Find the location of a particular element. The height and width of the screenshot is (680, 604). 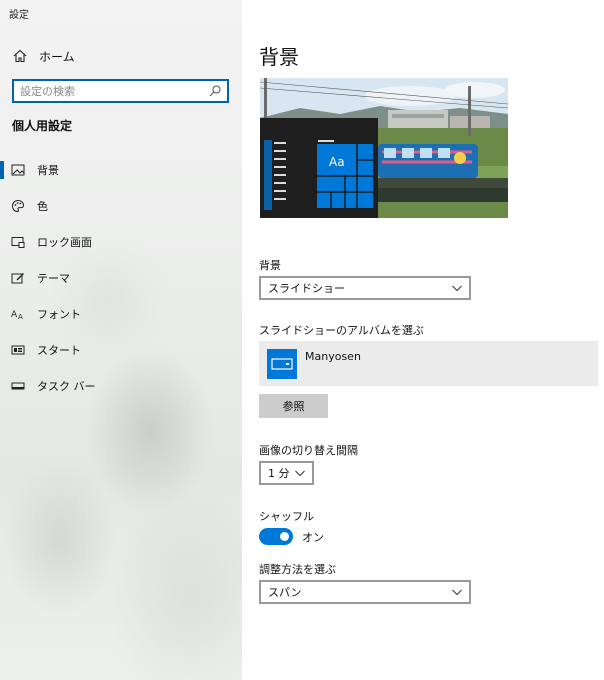

fit-label: 調整方法を選ぶ is located at coordinates (297, 569).